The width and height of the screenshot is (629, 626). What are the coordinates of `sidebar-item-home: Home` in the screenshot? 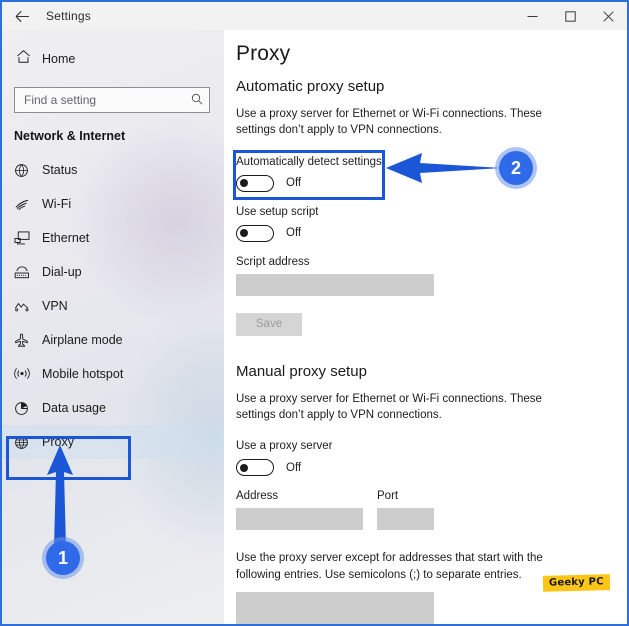 It's located at (113, 59).